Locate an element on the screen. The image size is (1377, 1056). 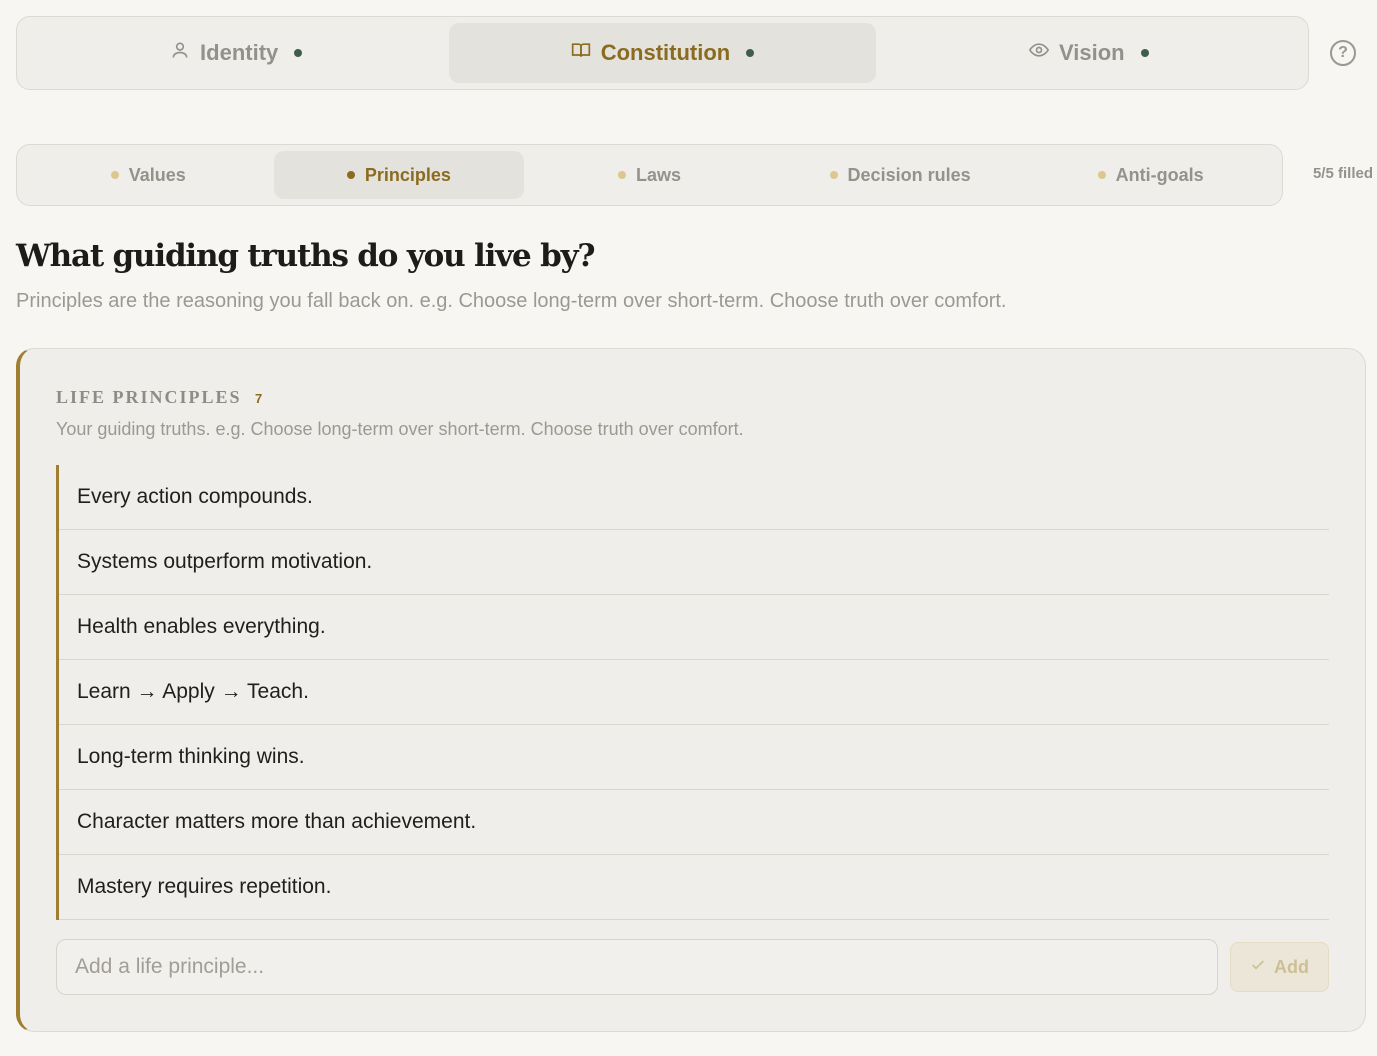
book-icon is located at coordinates (581, 53).